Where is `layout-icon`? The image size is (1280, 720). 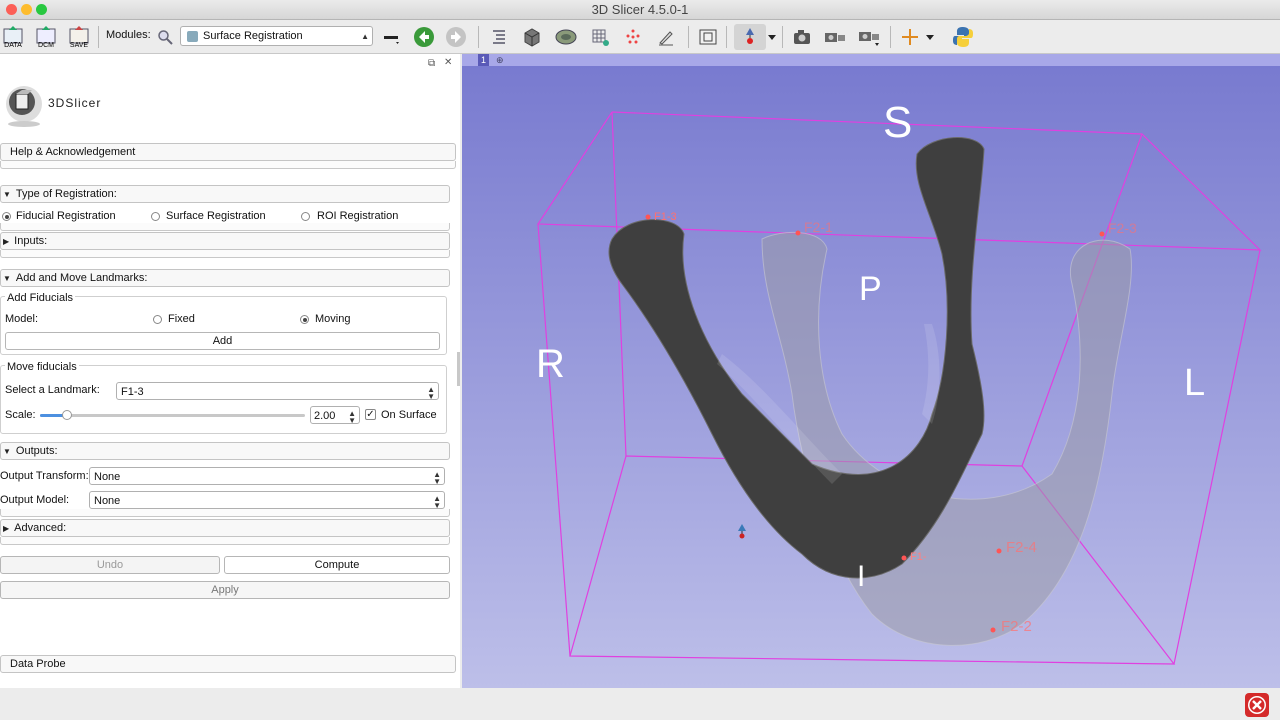
layout-icon is located at coordinates (708, 37).